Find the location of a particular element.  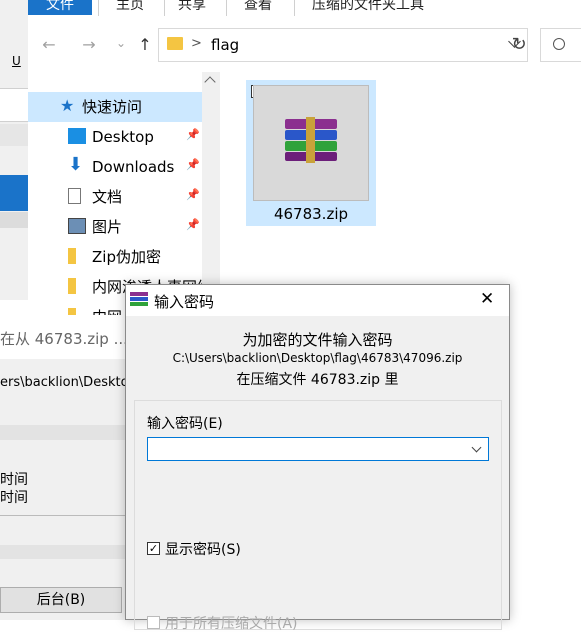

sidebar-item-documents: 文档 📌 is located at coordinates (115, 197).